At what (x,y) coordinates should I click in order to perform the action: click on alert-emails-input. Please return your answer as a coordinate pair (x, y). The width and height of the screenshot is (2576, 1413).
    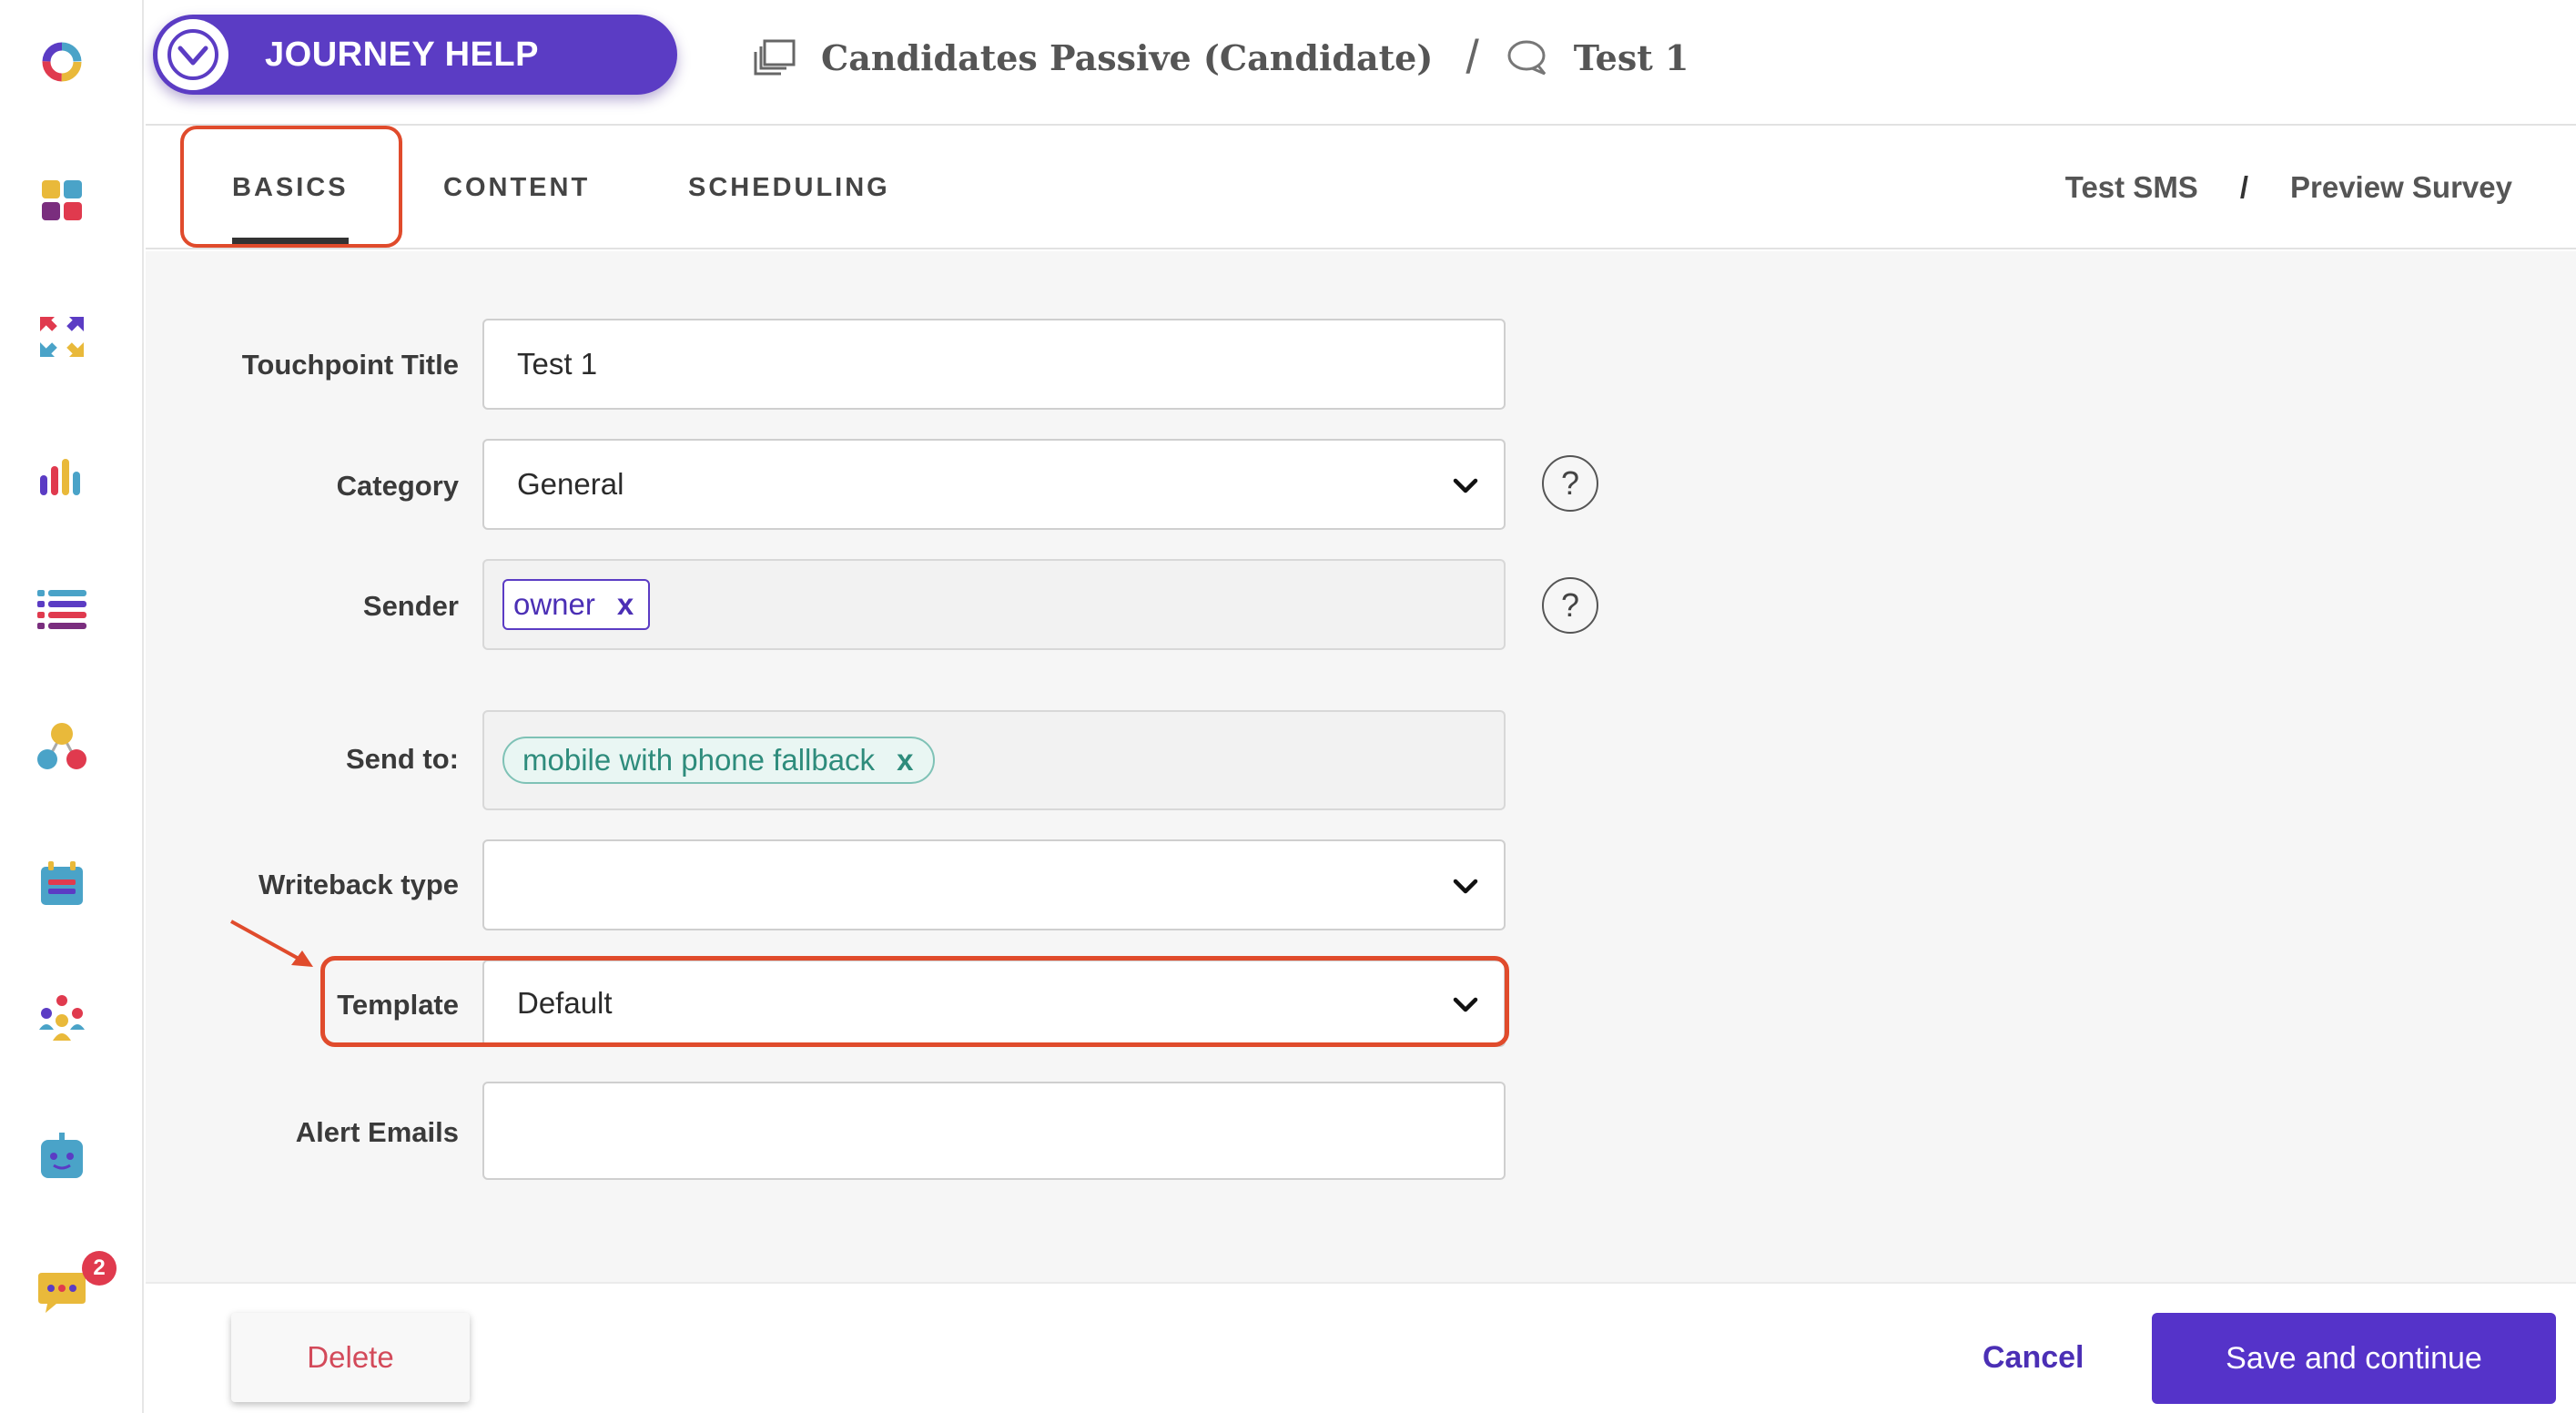
    Looking at the image, I should click on (994, 1131).